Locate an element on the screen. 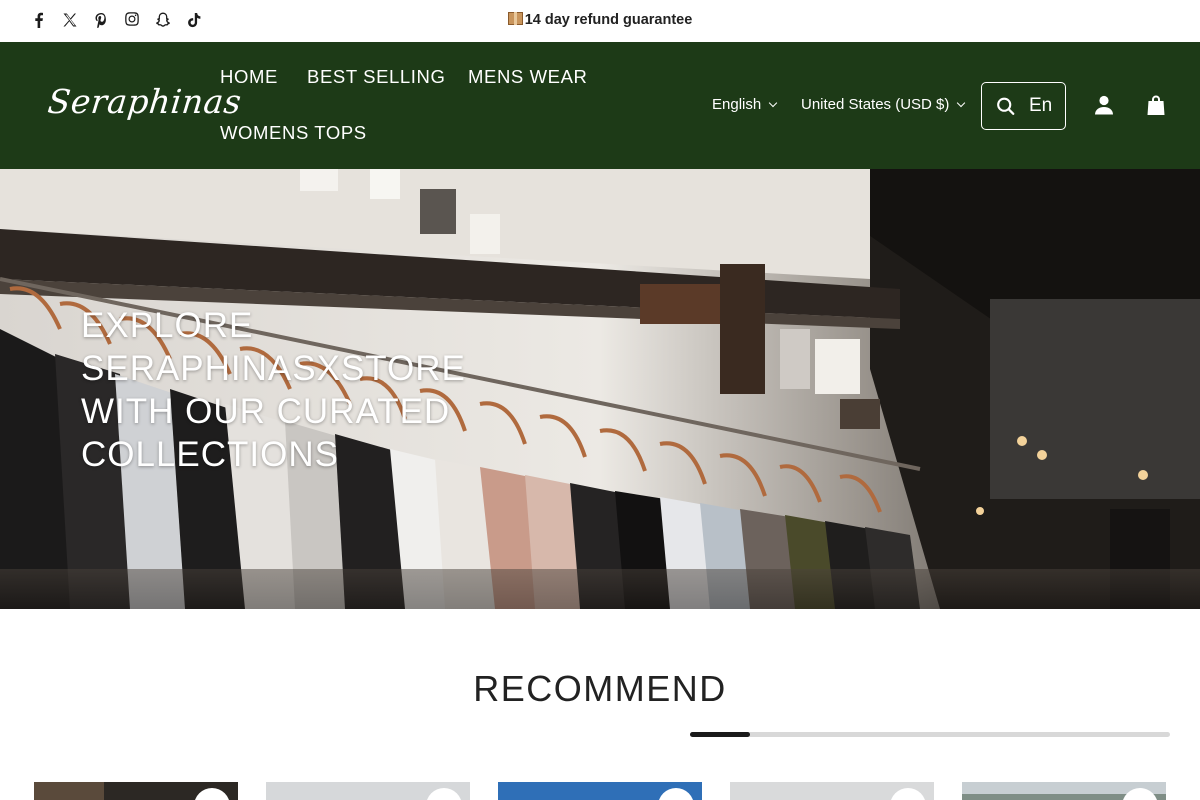  search-icon is located at coordinates (1005, 106).